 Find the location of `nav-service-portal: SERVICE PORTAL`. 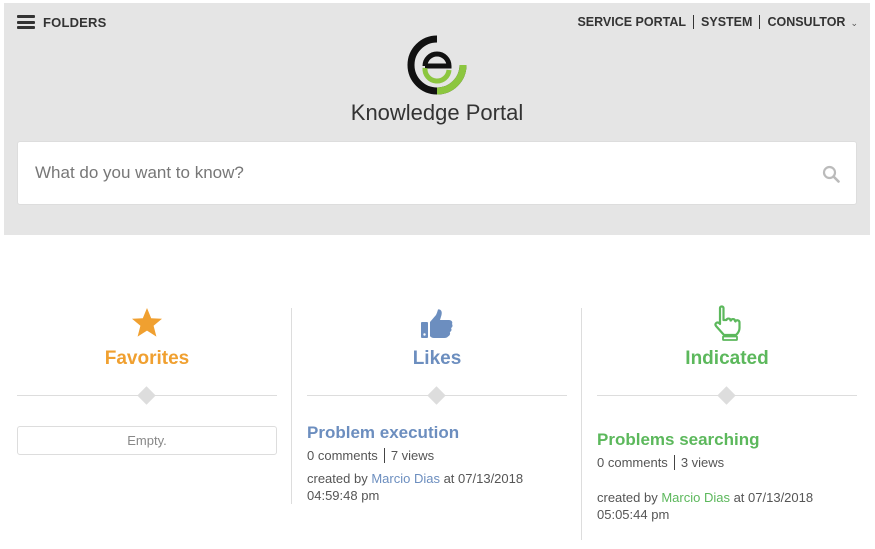

nav-service-portal: SERVICE PORTAL is located at coordinates (631, 22).